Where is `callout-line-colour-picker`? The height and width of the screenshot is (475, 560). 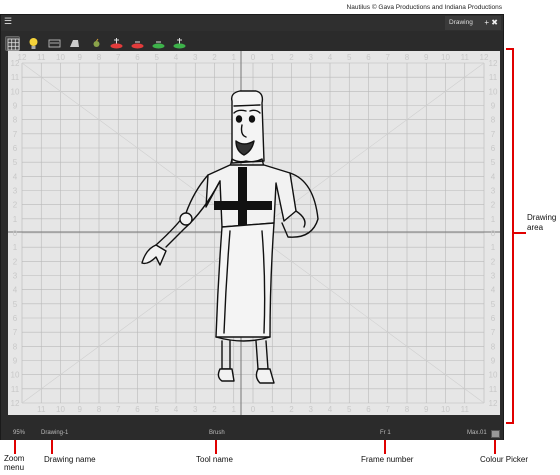 callout-line-colour-picker is located at coordinates (495, 447).